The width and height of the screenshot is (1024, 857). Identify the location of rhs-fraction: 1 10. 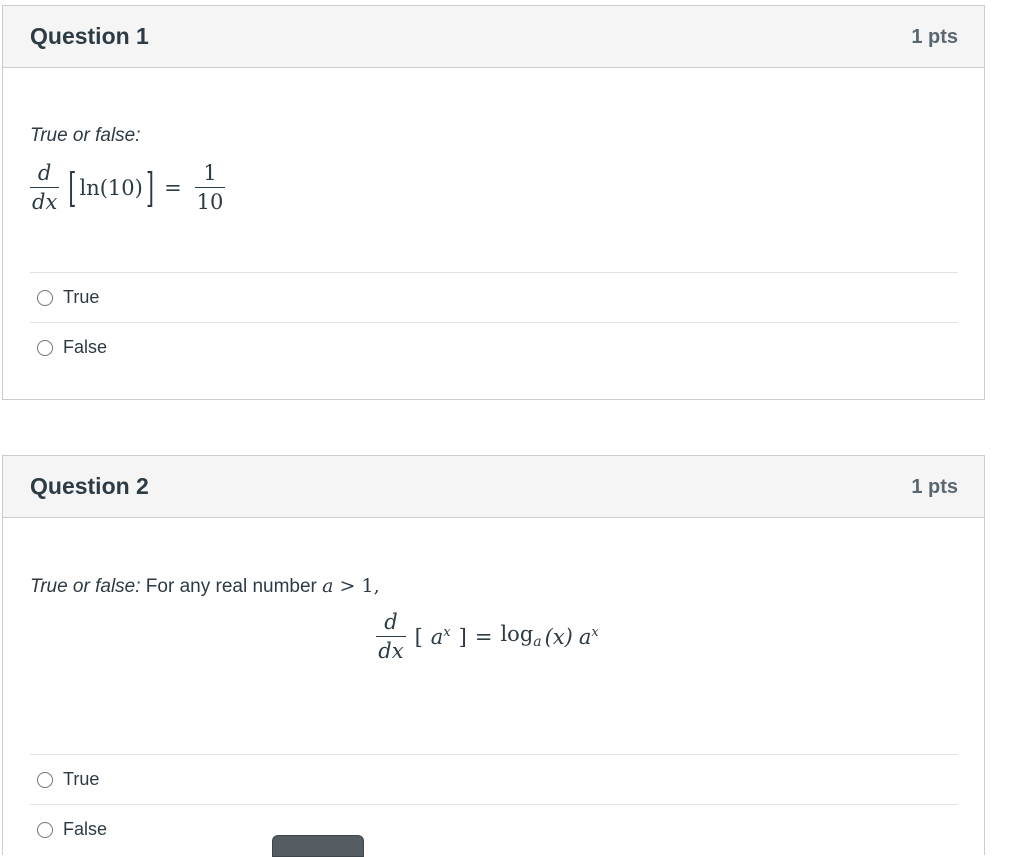
(210, 187).